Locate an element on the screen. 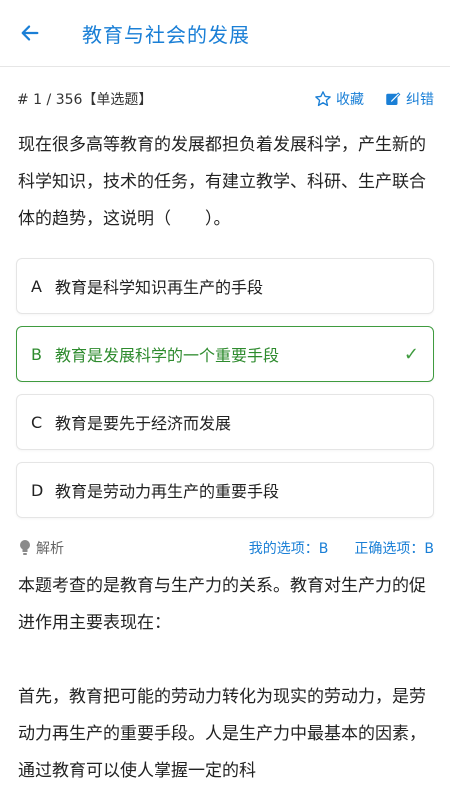 The width and height of the screenshot is (450, 800). arrow-left-icon is located at coordinates (30, 33).